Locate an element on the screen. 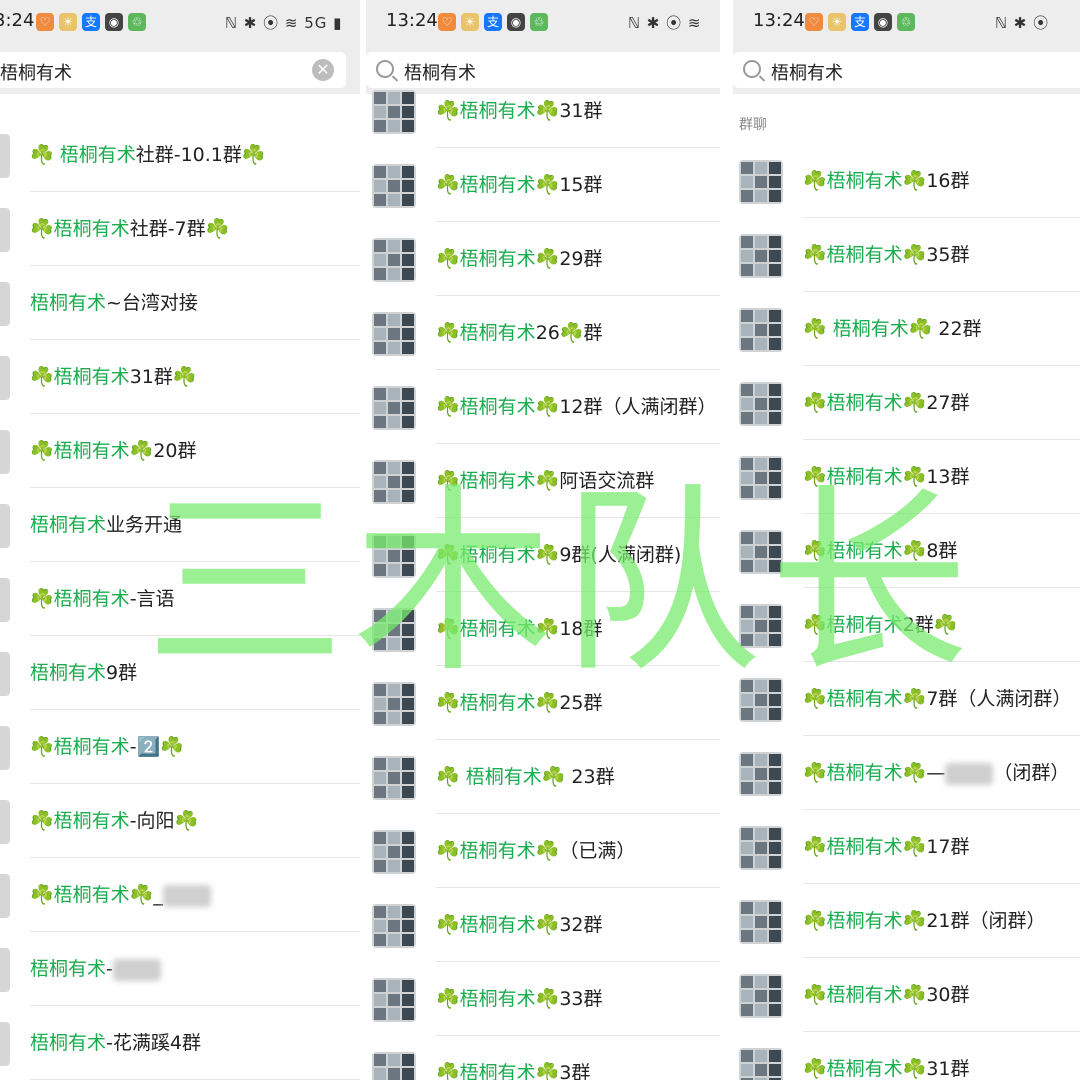  group-chat-row: 梧桐有术~台湾对接 is located at coordinates (180, 303).